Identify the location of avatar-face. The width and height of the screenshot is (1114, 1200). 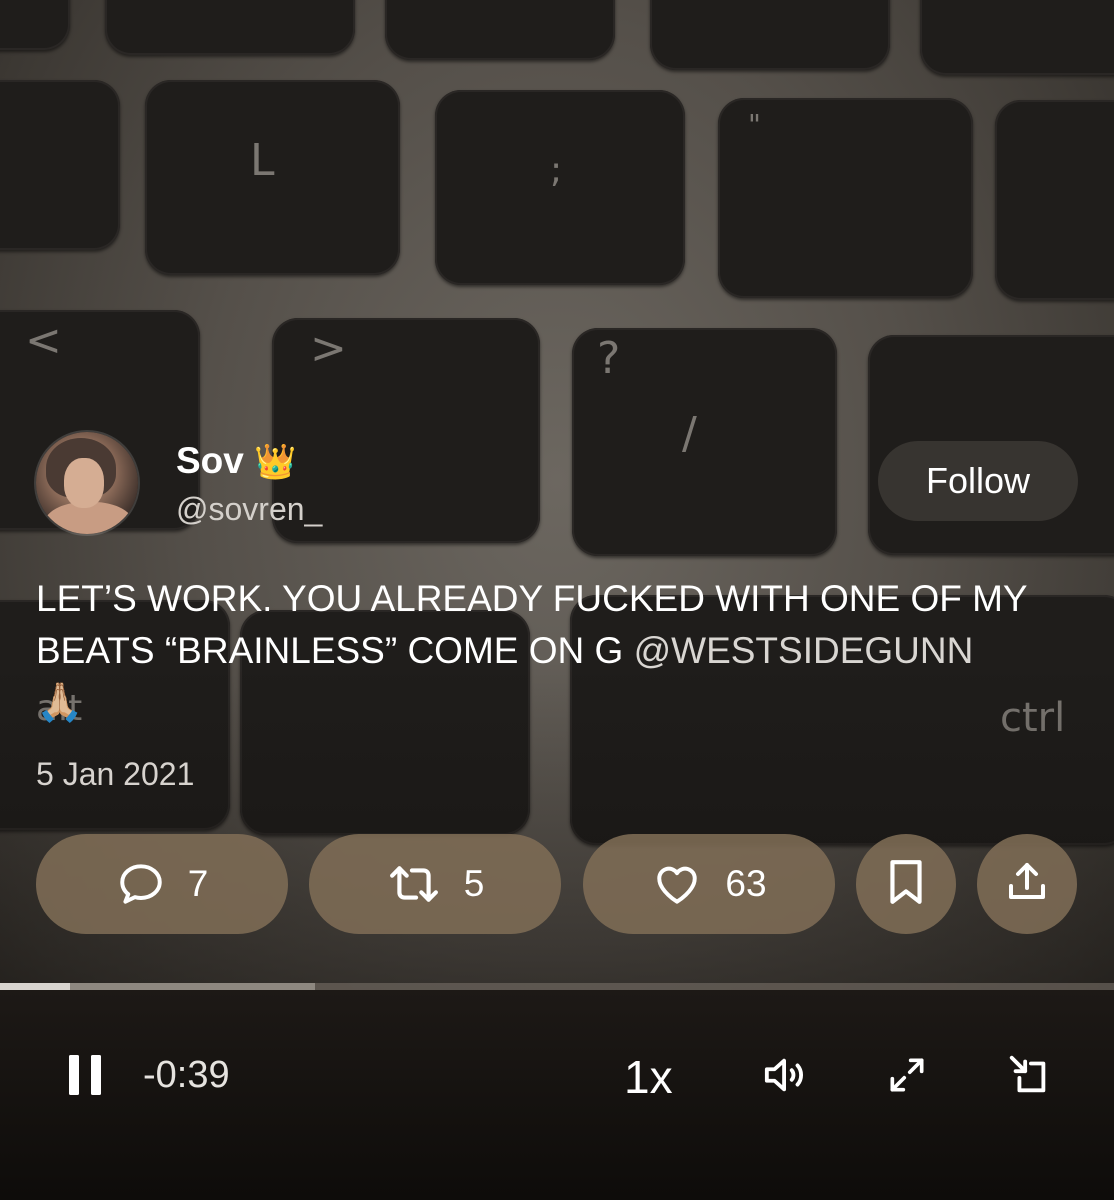
(84, 483).